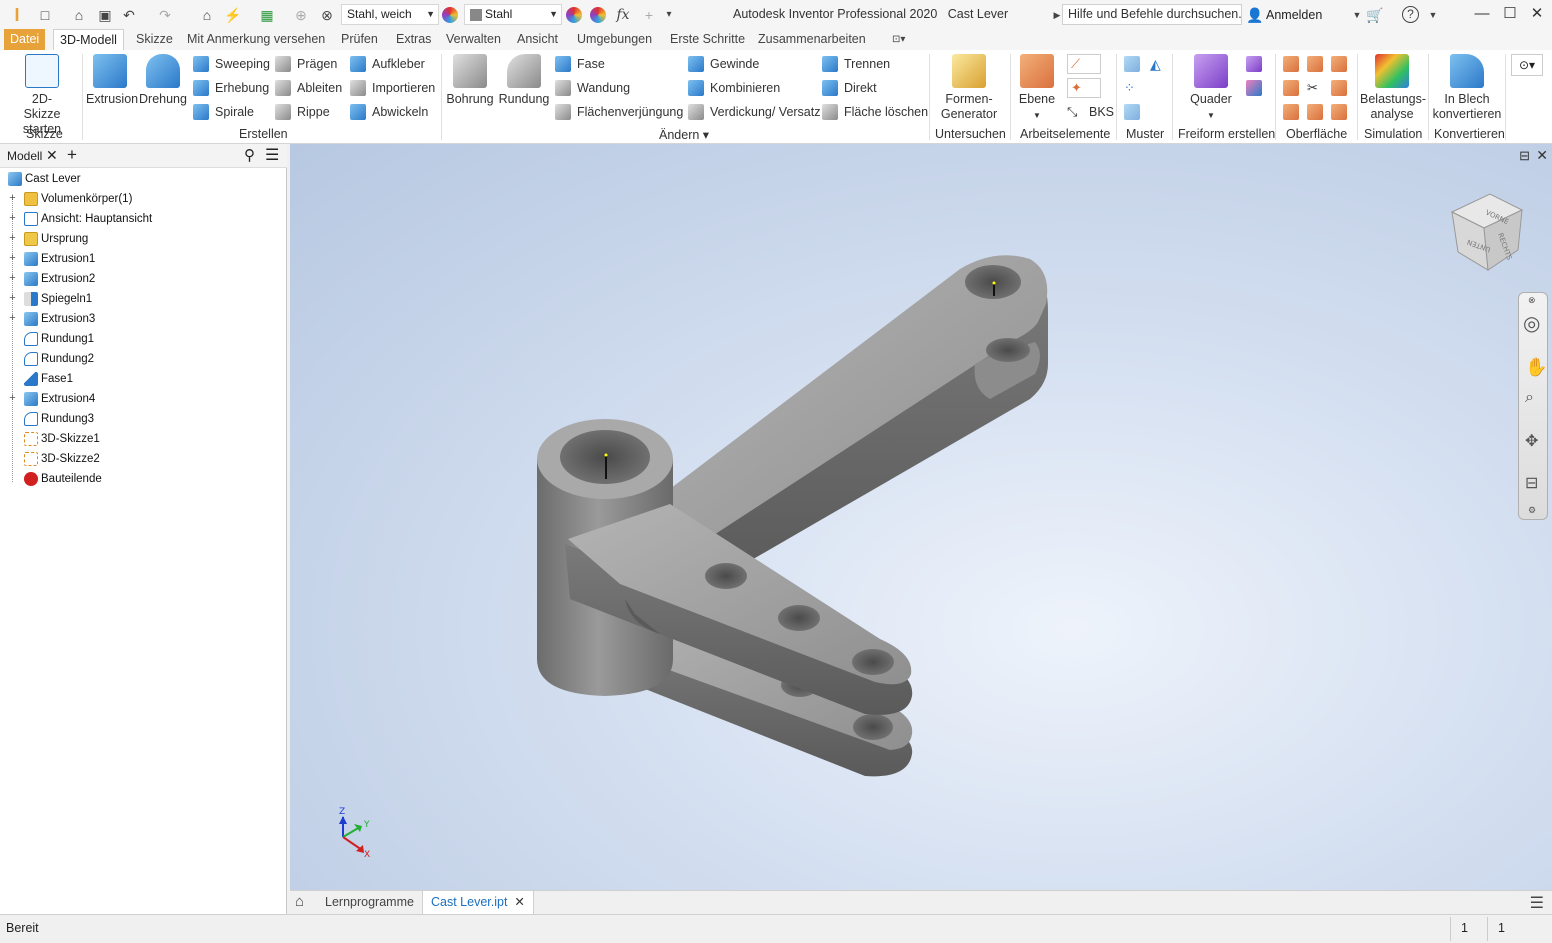 This screenshot has height=943, width=1552. Describe the element at coordinates (306, 64) in the screenshot. I see `praegen-button: Prägen` at that location.